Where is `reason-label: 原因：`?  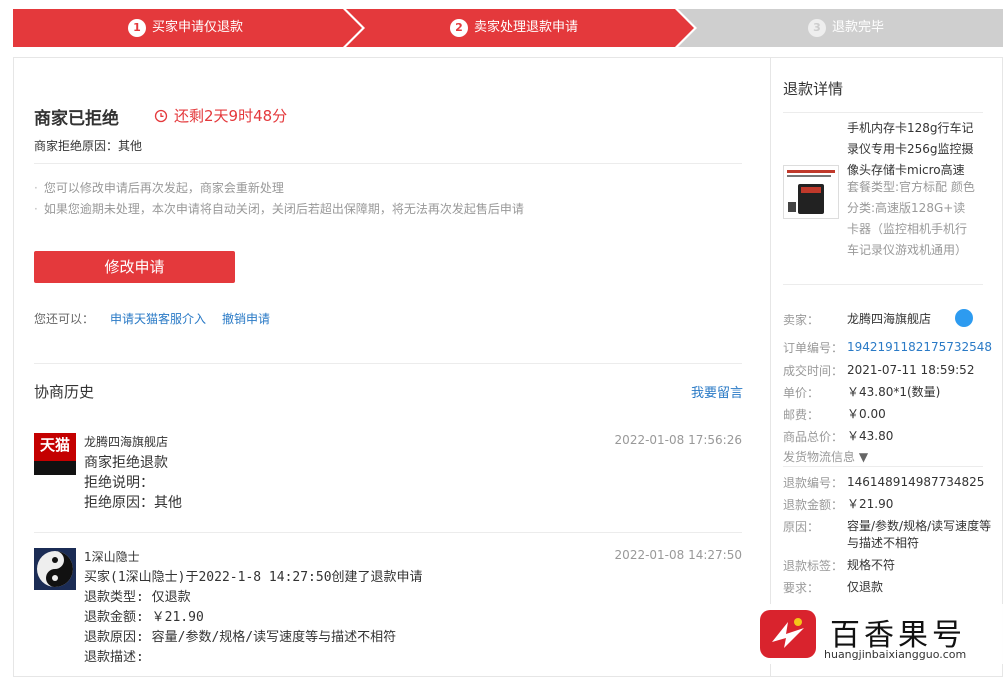
reason-label: 原因： is located at coordinates (801, 527).